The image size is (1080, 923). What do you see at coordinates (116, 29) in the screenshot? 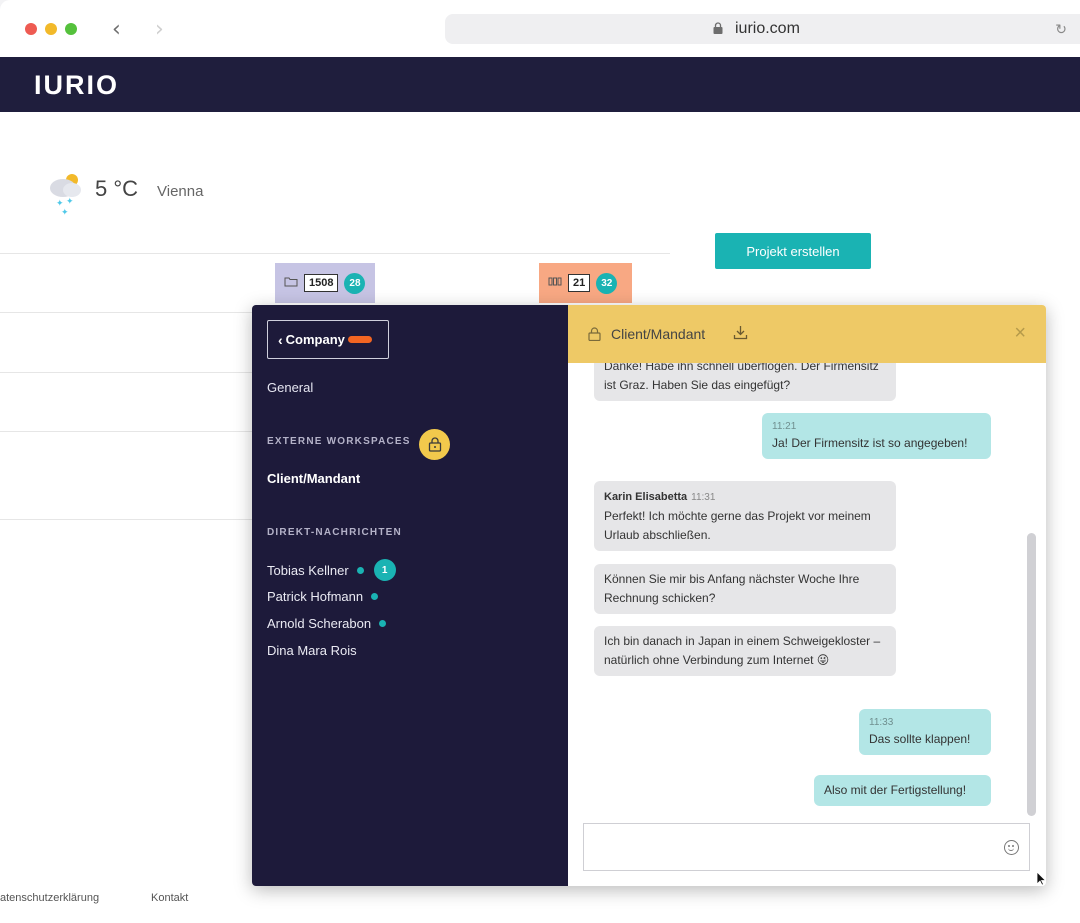
I see `back-icon: ‹` at bounding box center [116, 29].